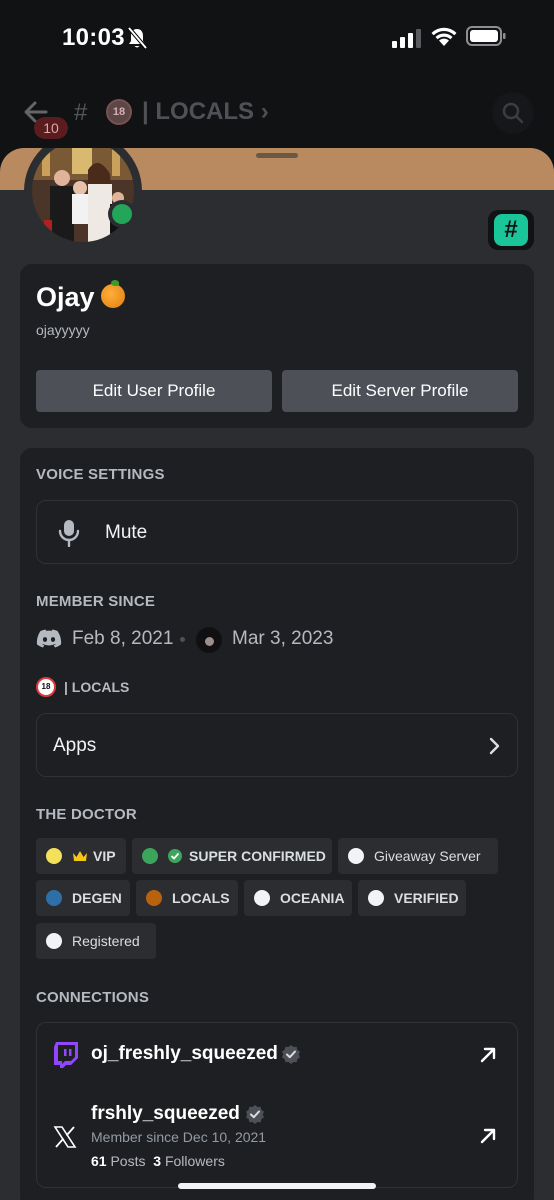 The image size is (554, 1200). Describe the element at coordinates (194, 1161) in the screenshot. I see `x-followers-label: Followers` at that location.